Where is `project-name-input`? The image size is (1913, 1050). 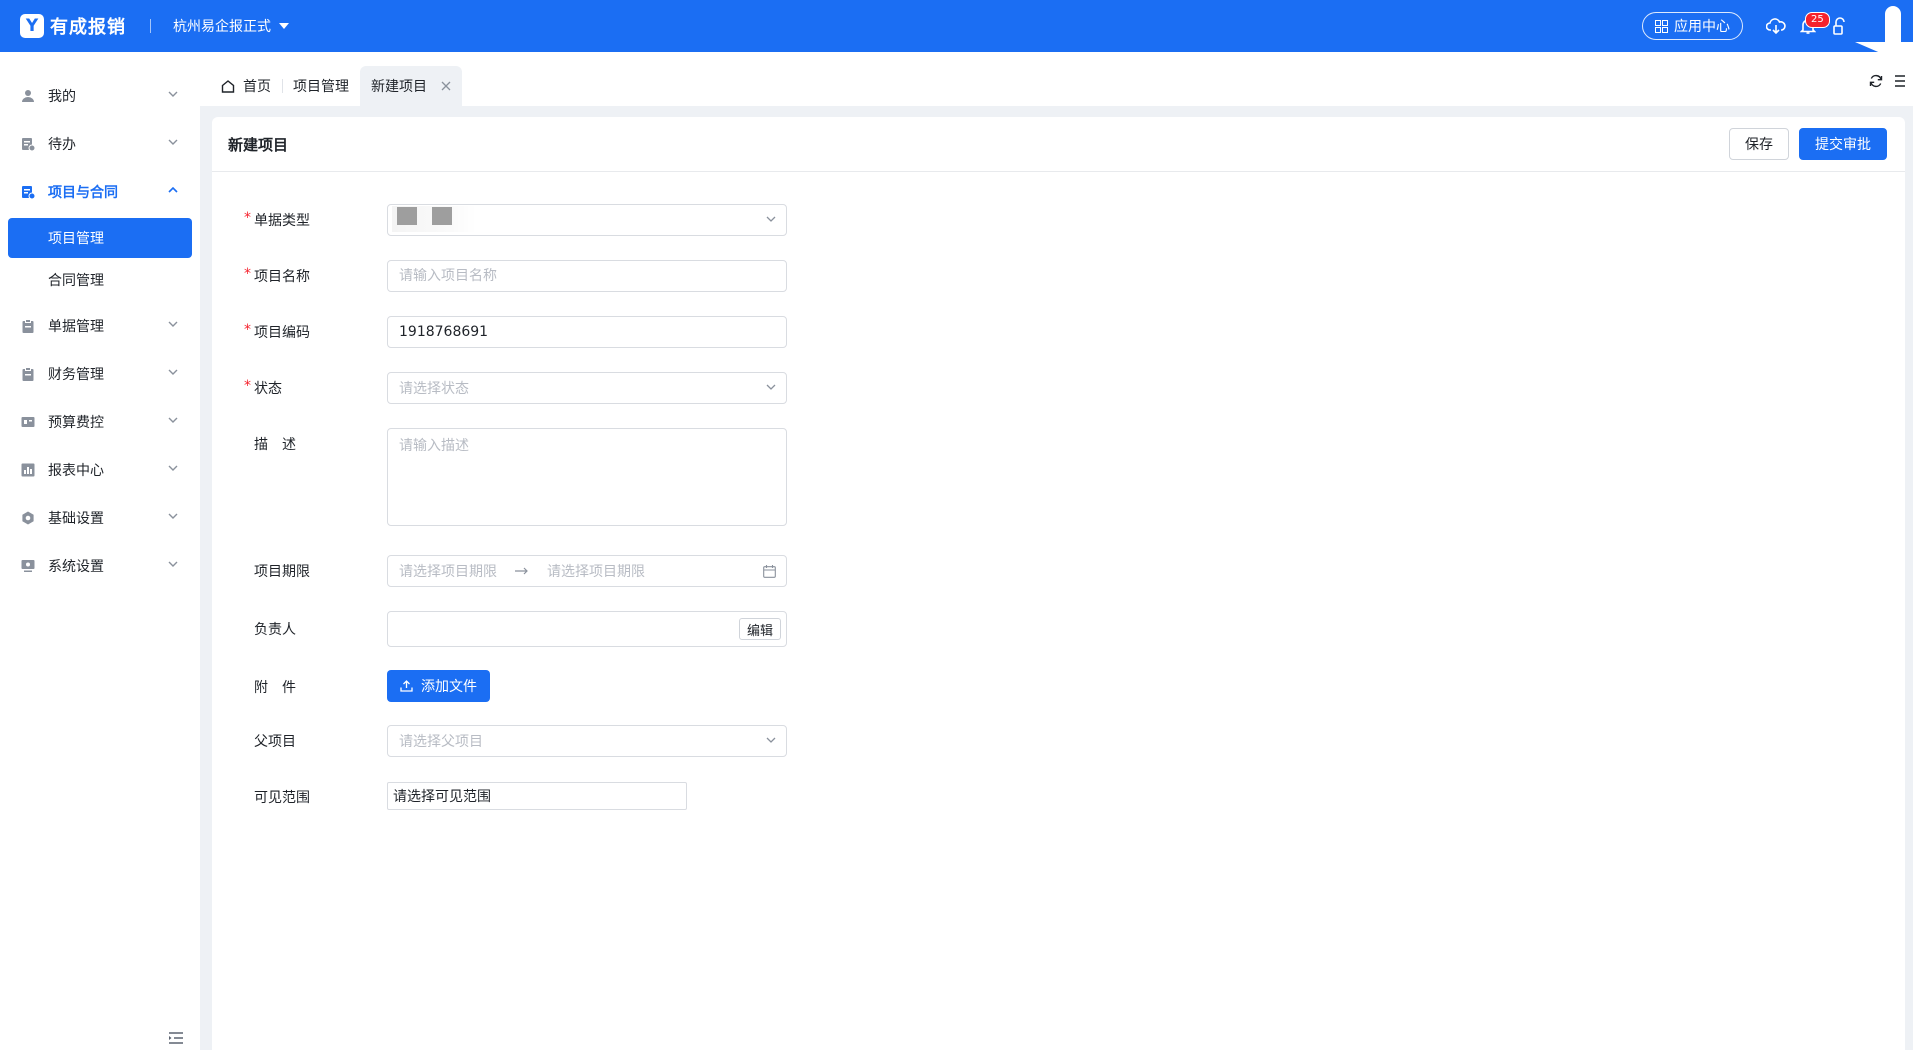
project-name-input is located at coordinates (587, 276).